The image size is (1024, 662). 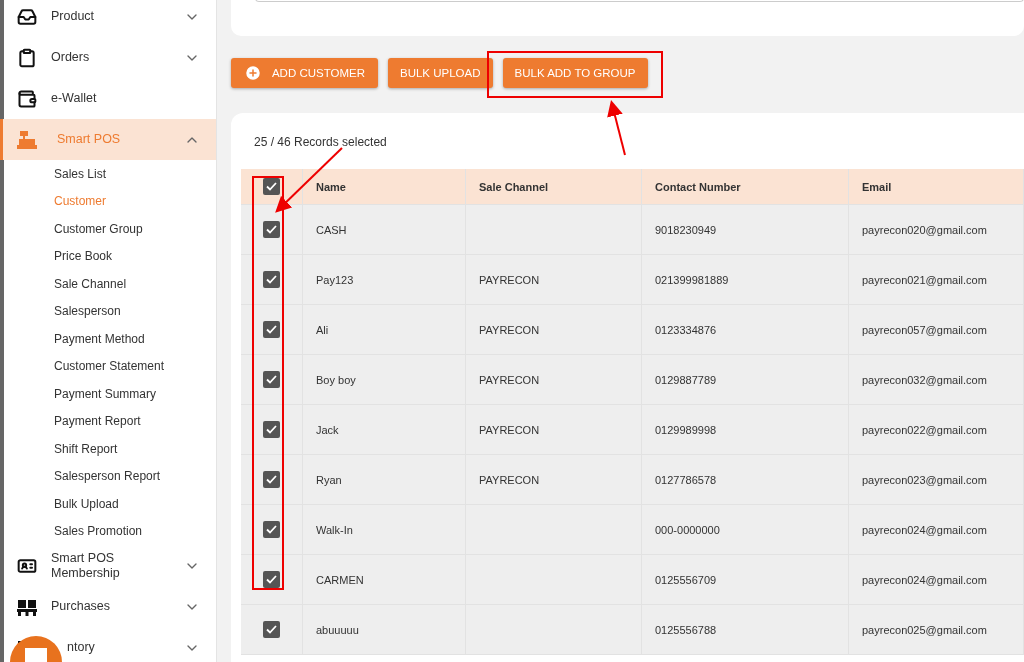 I want to click on submenu-item: Payment Report, so click(x=110, y=421).